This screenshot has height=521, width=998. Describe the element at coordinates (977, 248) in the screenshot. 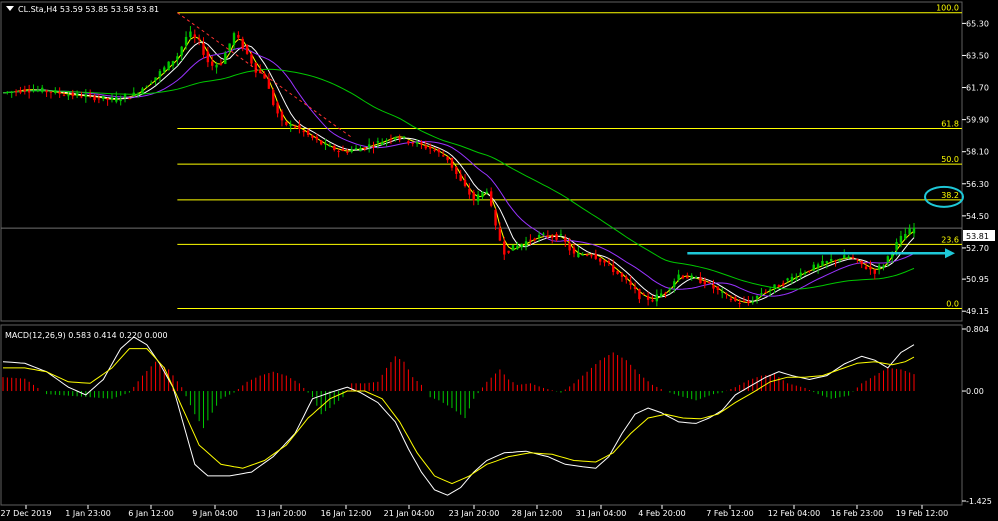

I see `price-tick-label: 52.70` at that location.